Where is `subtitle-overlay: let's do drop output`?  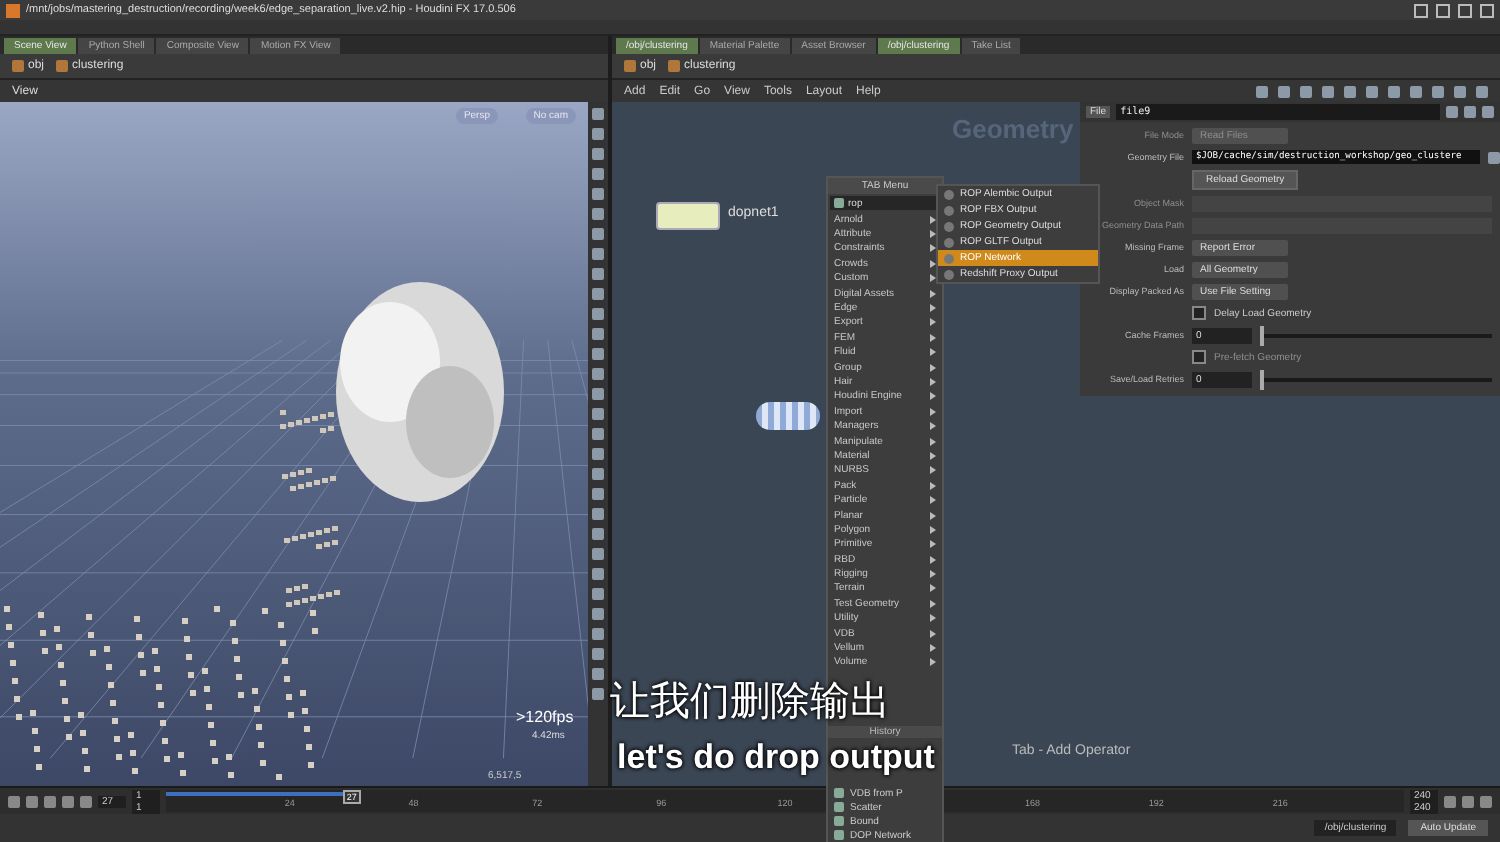 subtitle-overlay: let's do drop output is located at coordinates (776, 757).